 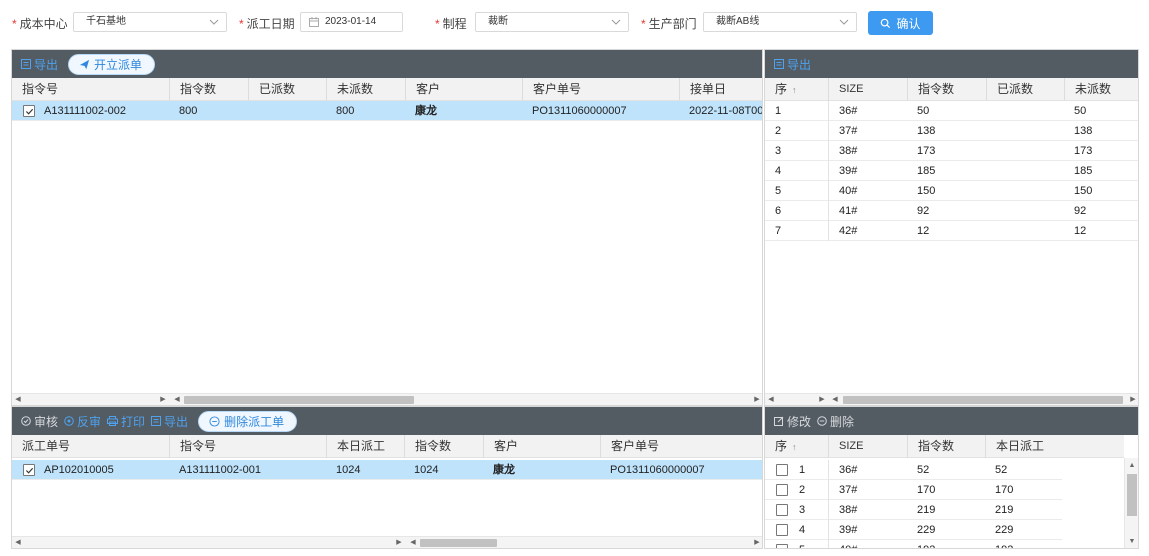 What do you see at coordinates (720, 89) in the screenshot?
I see `col-header: 接单日` at bounding box center [720, 89].